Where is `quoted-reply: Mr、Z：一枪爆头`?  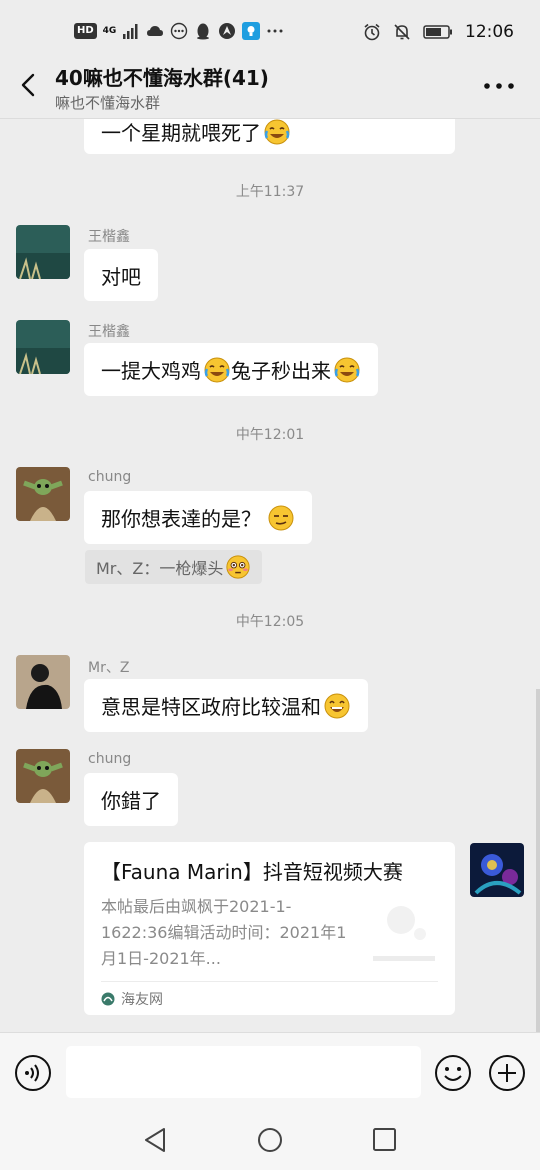
quoted-reply: Mr、Z：一枪爆头 is located at coordinates (174, 567).